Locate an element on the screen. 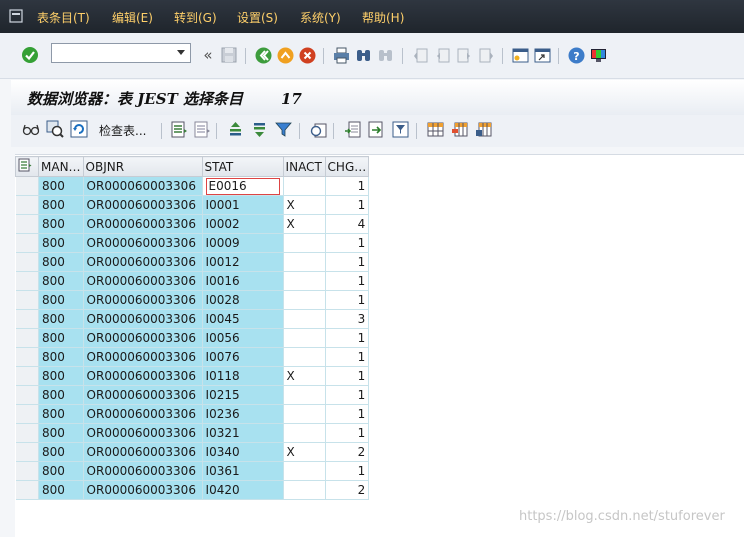 This screenshot has height=537, width=744. menu-edit: 编辑(E) is located at coordinates (132, 18).